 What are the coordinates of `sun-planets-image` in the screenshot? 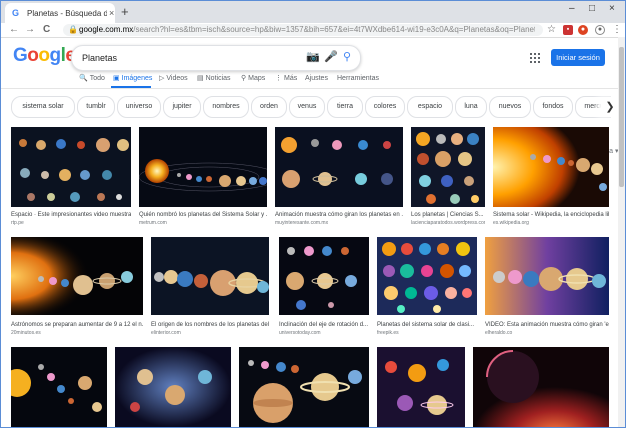 It's located at (551, 167).